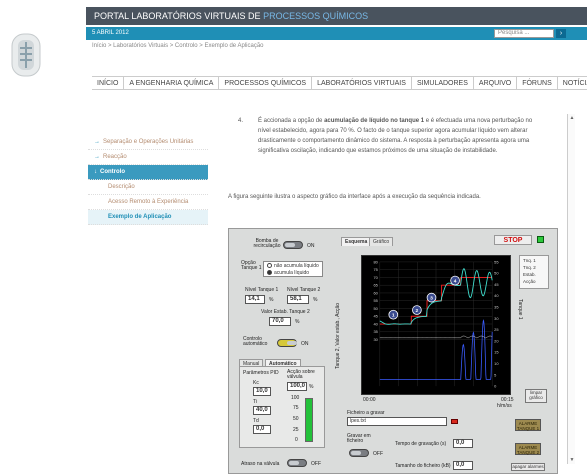  Describe the element at coordinates (255, 299) in the screenshot. I see `nivel1-value: 14,1` at that location.